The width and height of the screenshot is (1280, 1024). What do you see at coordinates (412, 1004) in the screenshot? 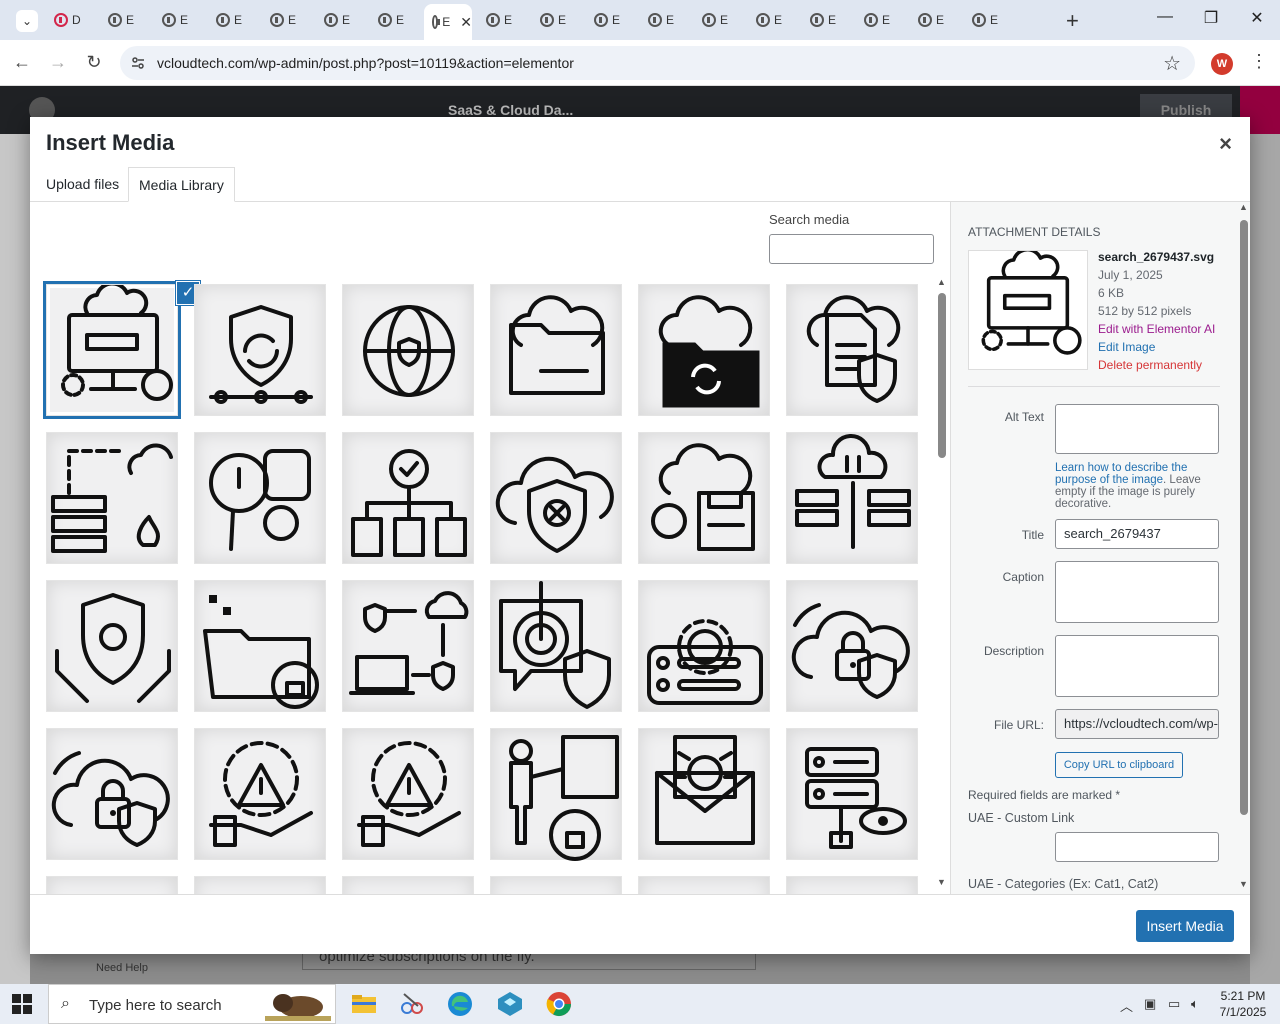
I see `snipping-tool-icon` at bounding box center [412, 1004].